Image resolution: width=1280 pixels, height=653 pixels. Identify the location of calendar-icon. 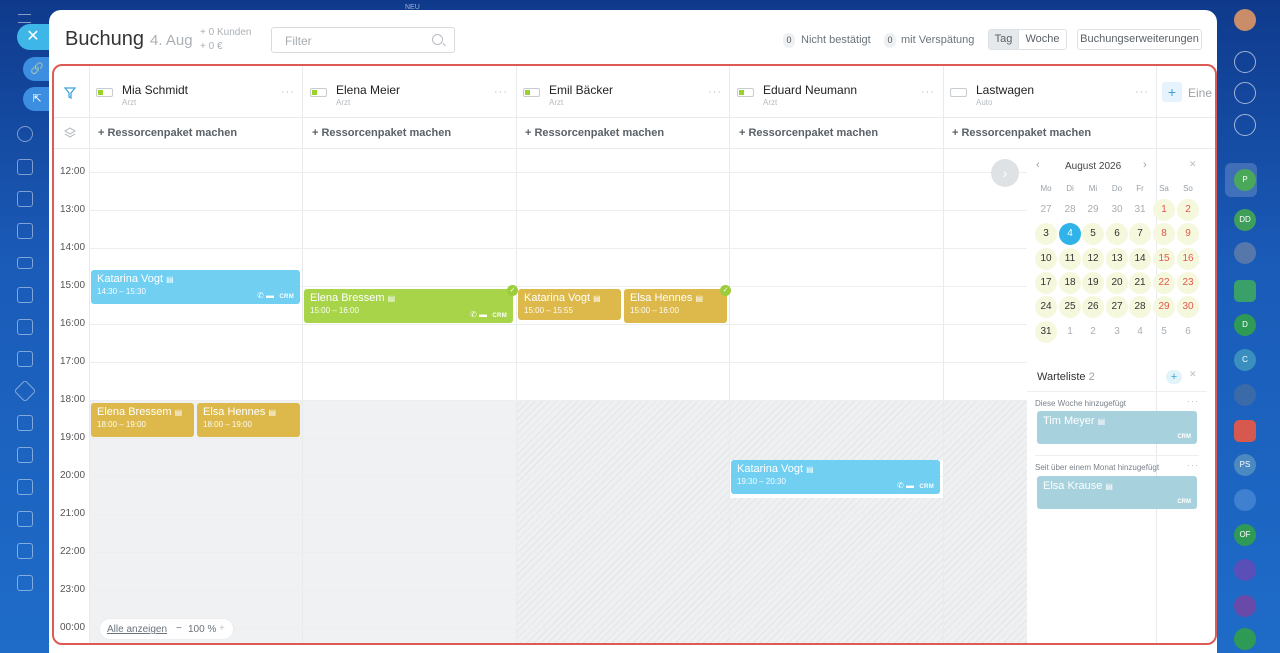
(25, 231).